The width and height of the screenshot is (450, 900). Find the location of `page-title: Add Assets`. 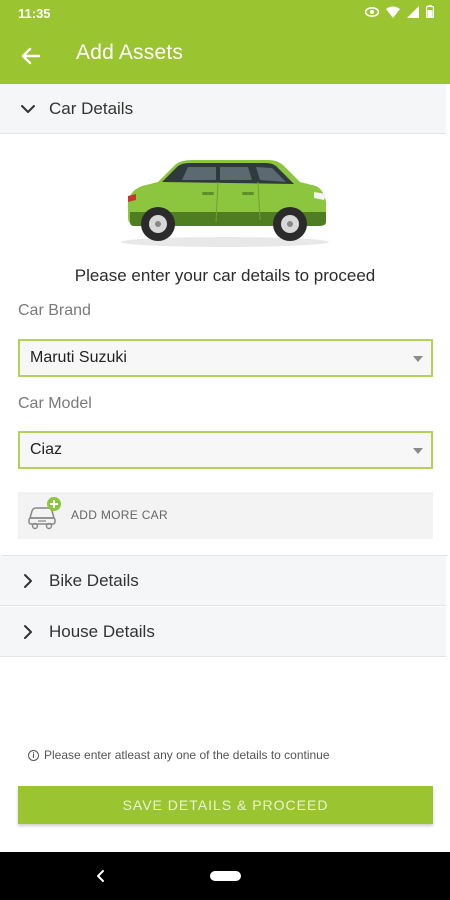

page-title: Add Assets is located at coordinates (130, 52).